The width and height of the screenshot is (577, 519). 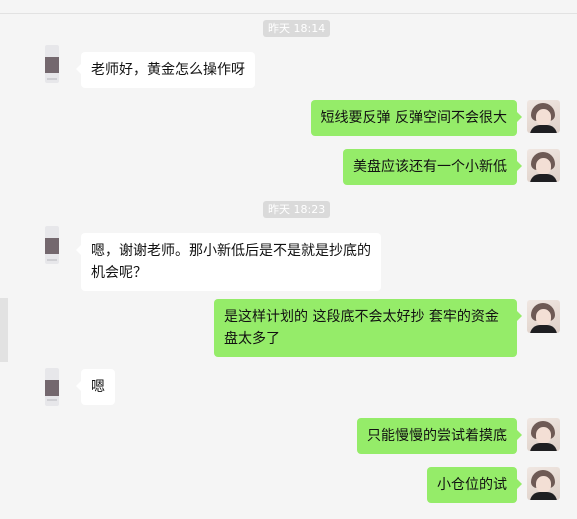 I want to click on timestamp: 昨天 18:23, so click(x=297, y=209).